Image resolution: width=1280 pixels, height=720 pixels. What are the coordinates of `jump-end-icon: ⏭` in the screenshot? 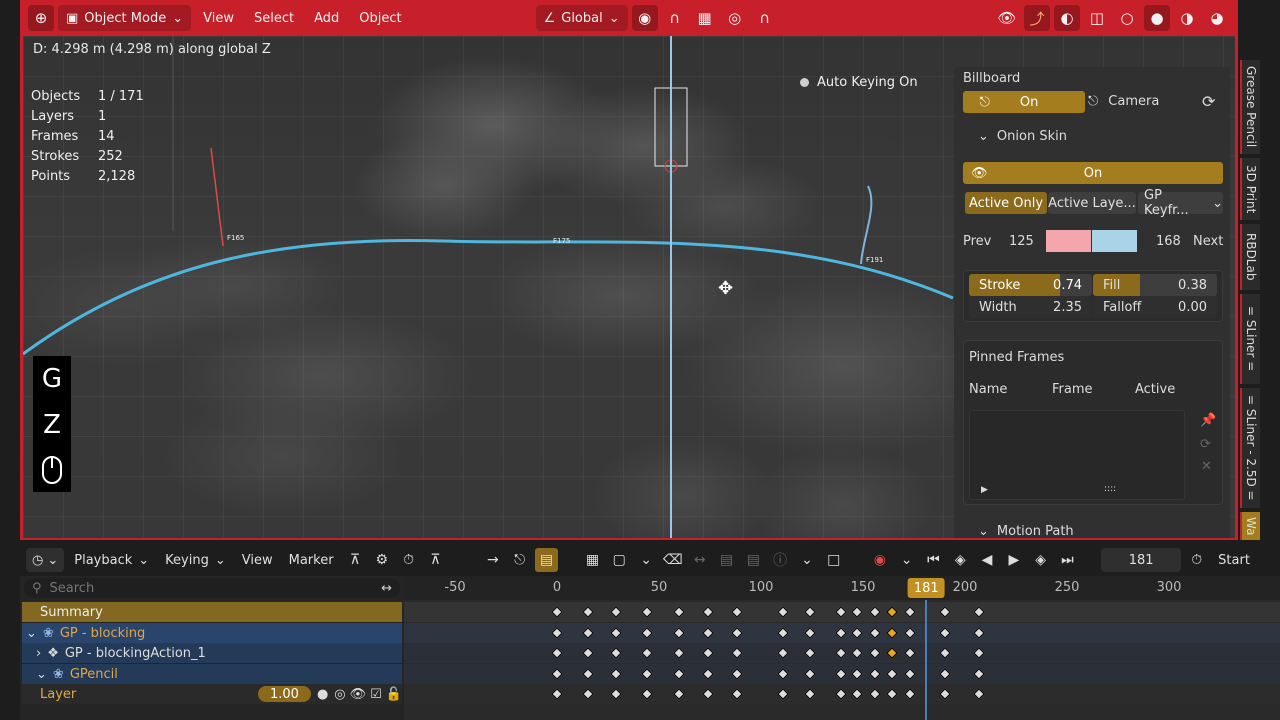 It's located at (1067, 560).